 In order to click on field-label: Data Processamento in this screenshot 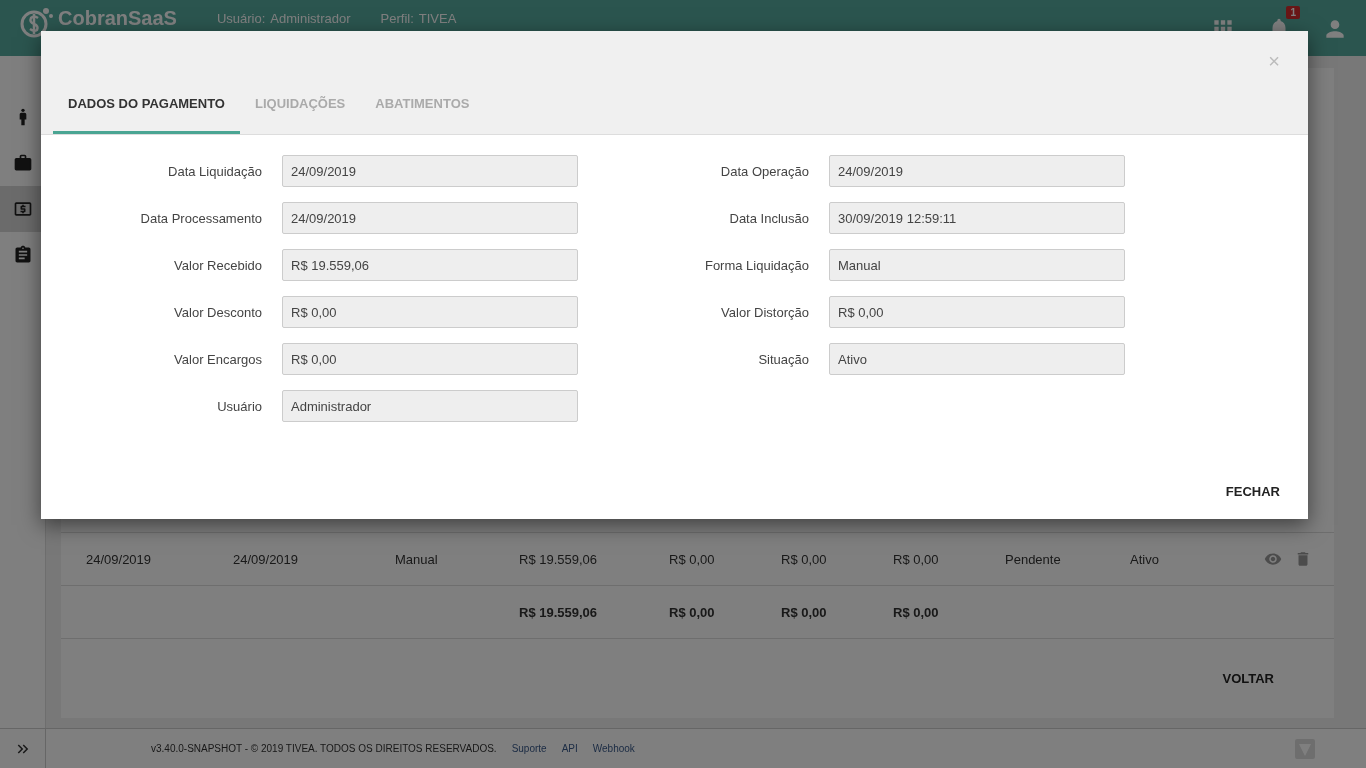, I will do `click(201, 218)`.